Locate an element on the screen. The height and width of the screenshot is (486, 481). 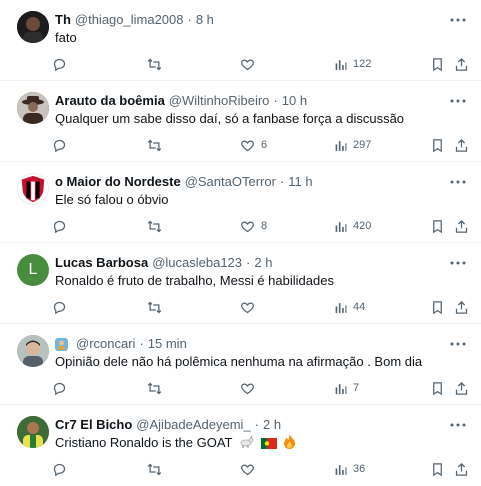
timestamp: 11 h is located at coordinates (300, 182).